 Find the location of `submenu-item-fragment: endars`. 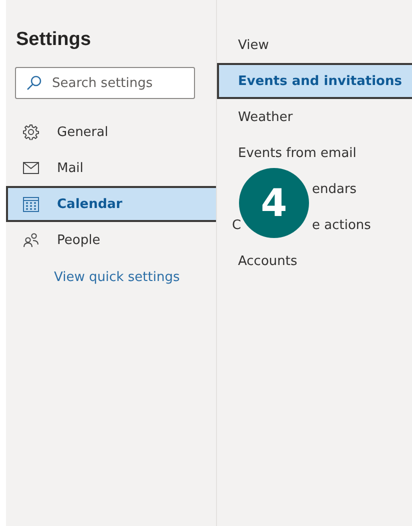

submenu-item-fragment: endars is located at coordinates (334, 189).